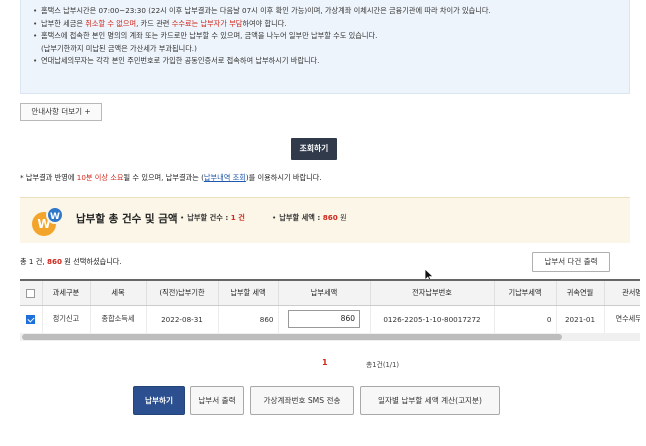 The width and height of the screenshot is (646, 446). I want to click on row-checkbox, so click(31, 319).